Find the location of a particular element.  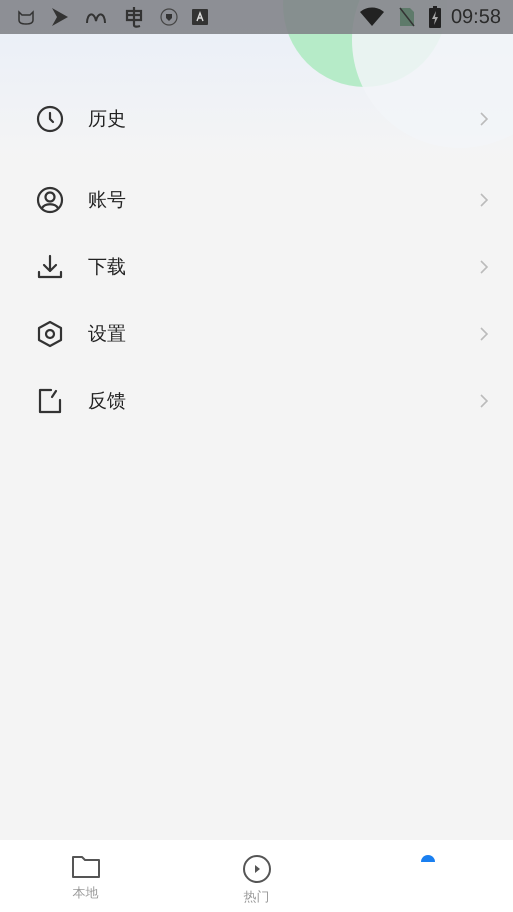

menu-item: 历史 is located at coordinates (256, 118).